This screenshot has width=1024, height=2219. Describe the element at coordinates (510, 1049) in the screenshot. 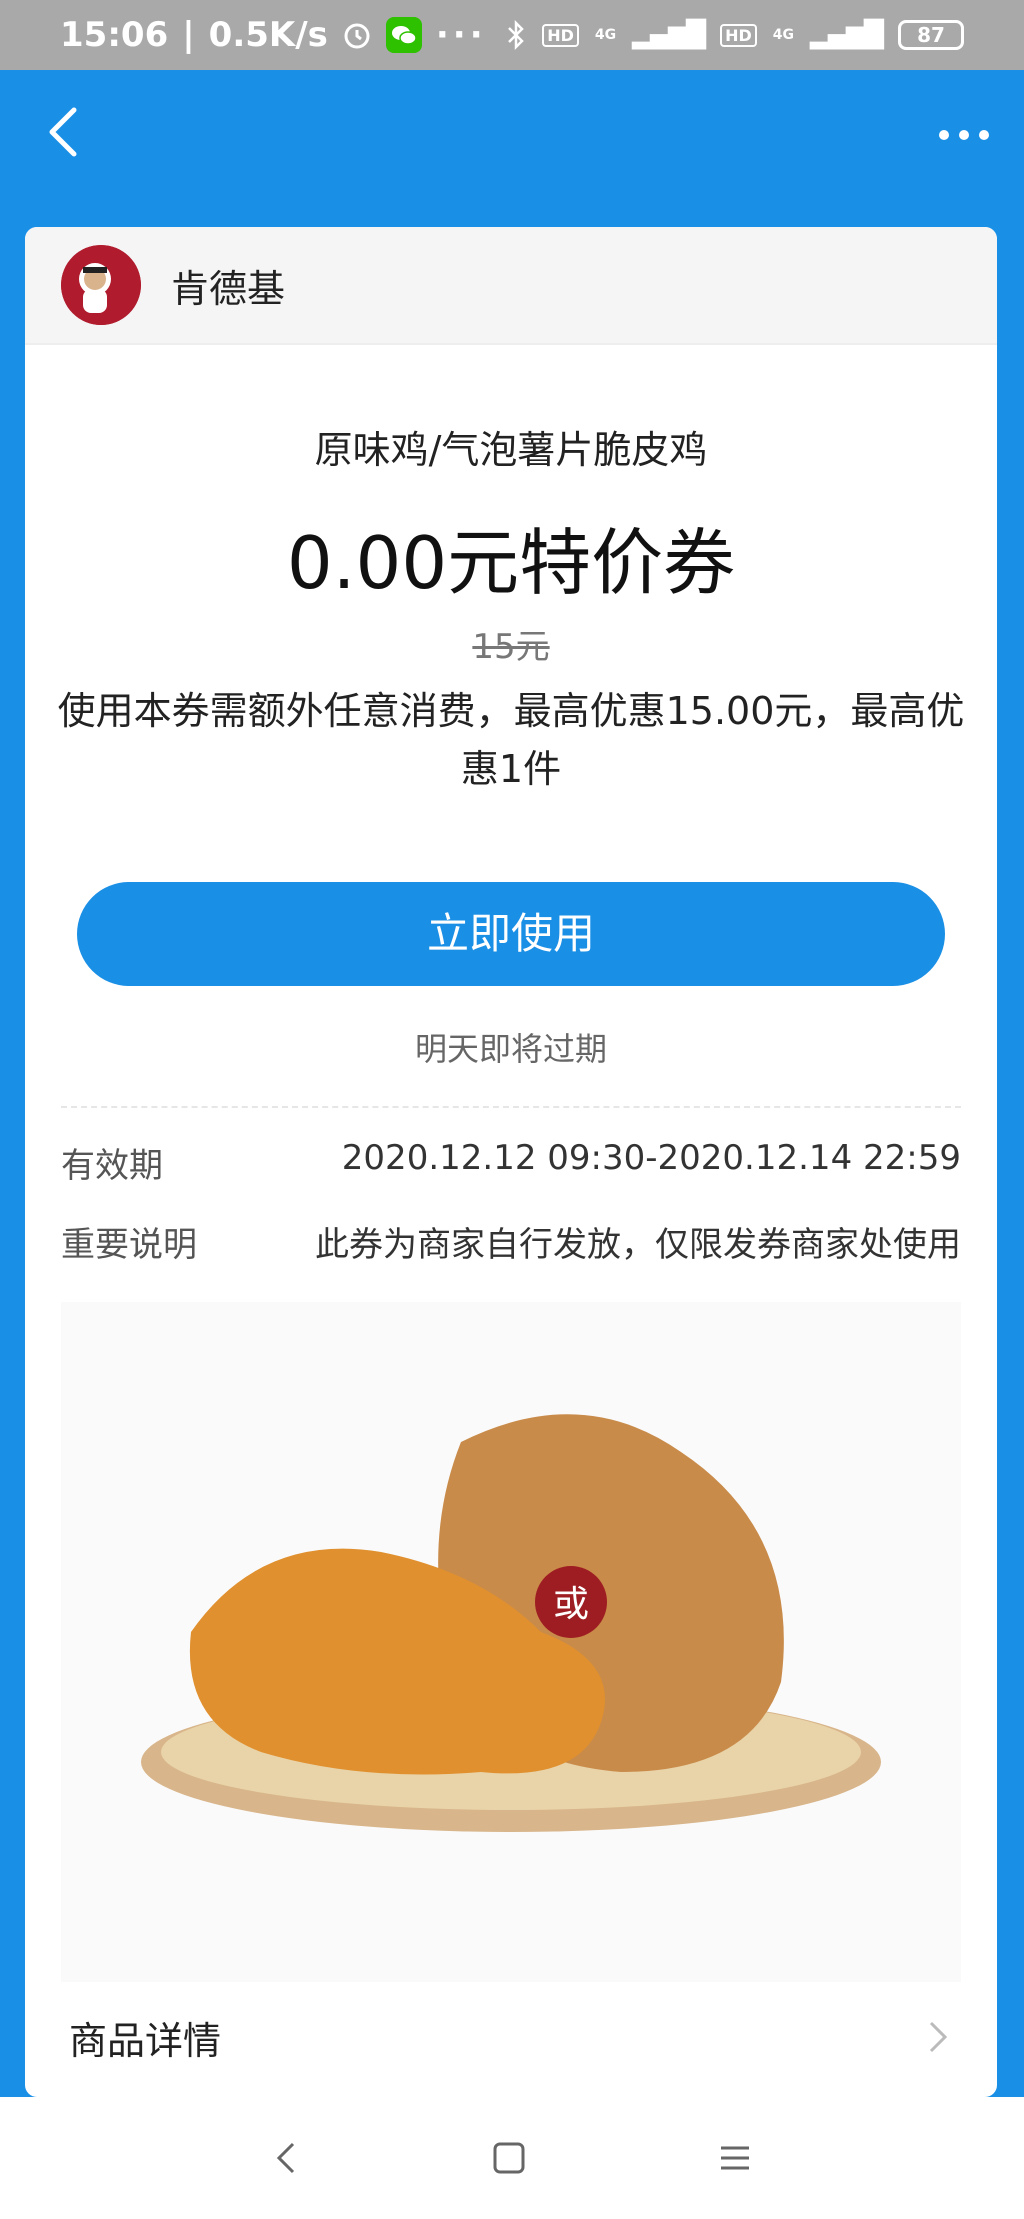

I see `expire-note: 明天即将过期` at that location.